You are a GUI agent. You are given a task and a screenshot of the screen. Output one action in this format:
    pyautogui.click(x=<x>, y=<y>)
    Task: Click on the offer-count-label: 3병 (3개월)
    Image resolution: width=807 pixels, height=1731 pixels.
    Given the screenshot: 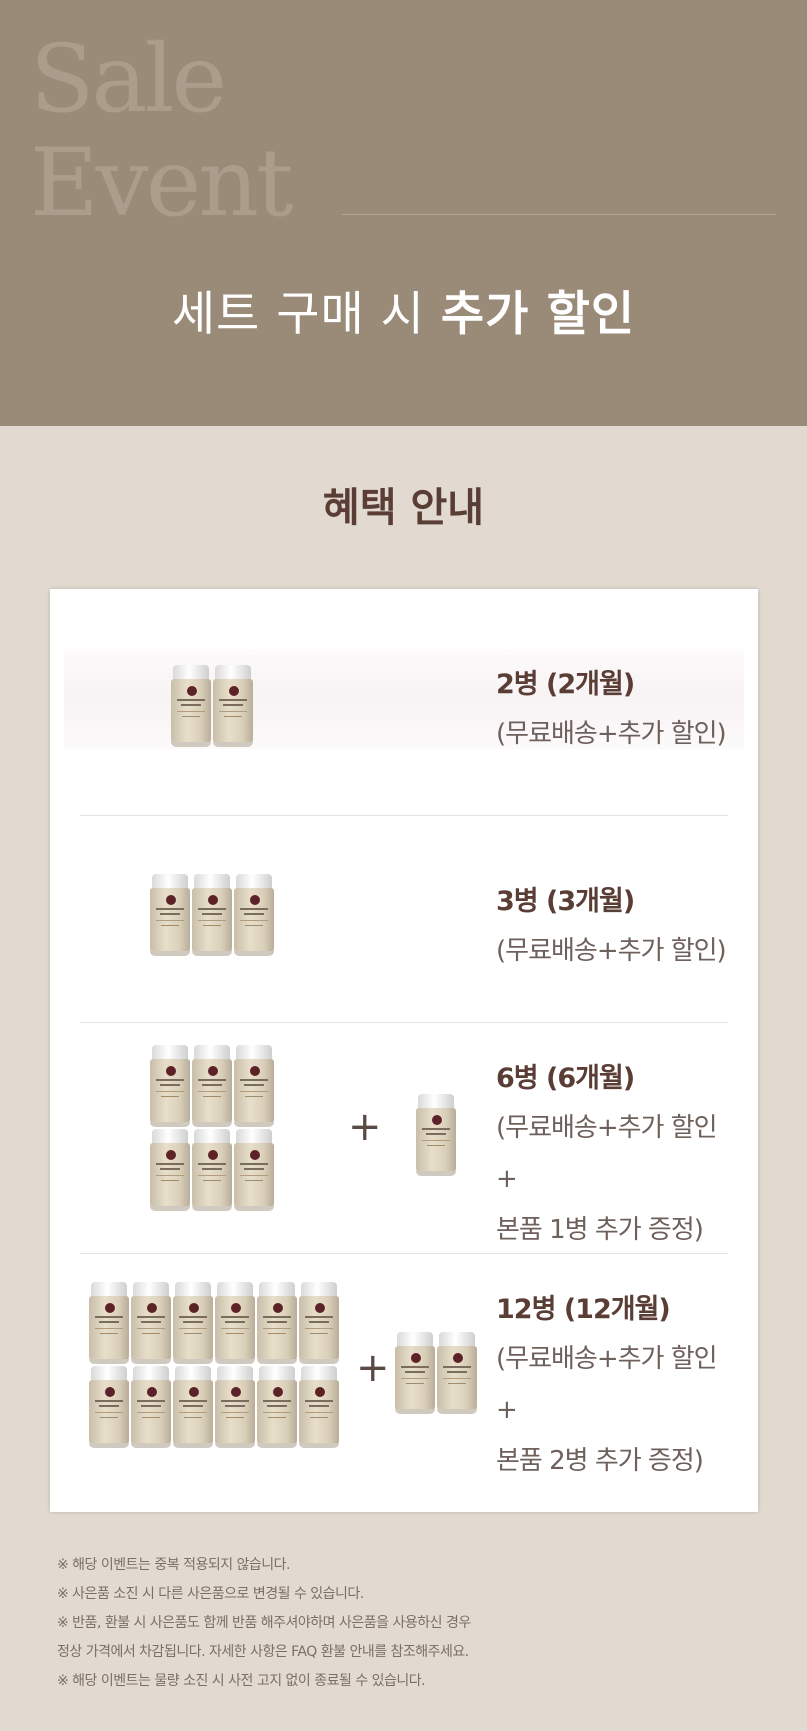 What is the action you would take?
    pyautogui.click(x=565, y=901)
    